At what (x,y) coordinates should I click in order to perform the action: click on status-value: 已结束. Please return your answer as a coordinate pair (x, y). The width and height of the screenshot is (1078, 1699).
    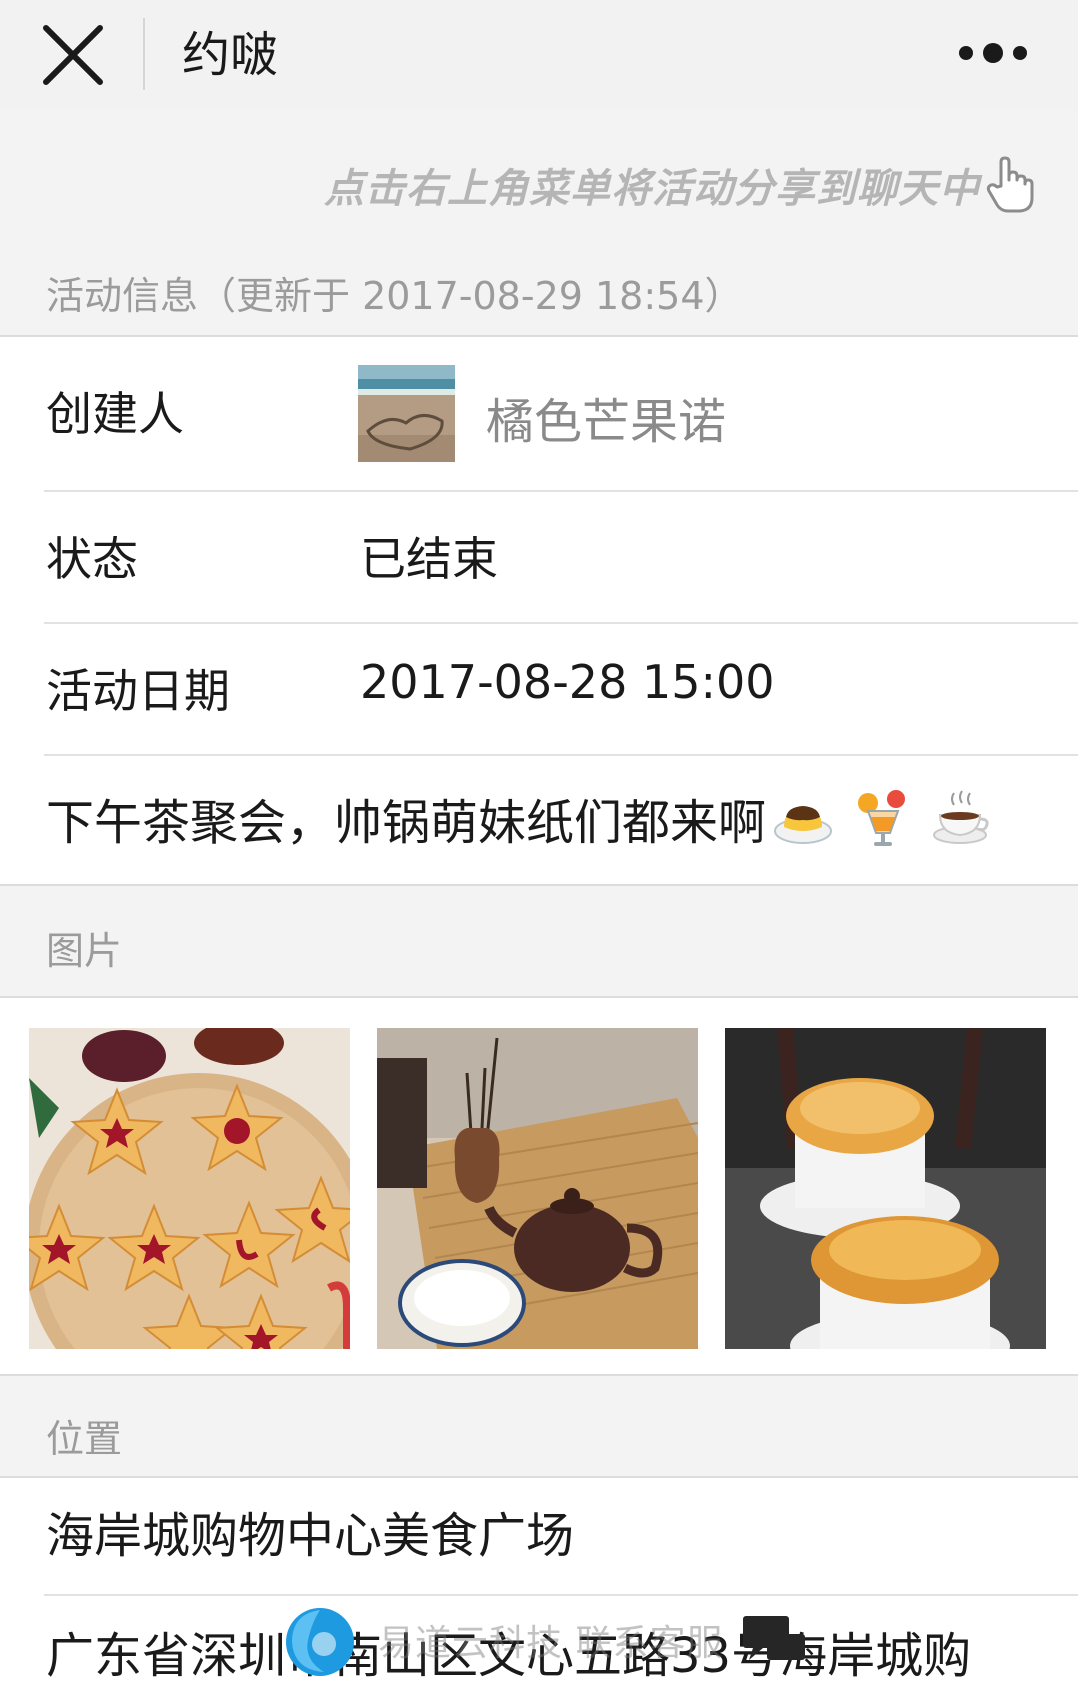
    Looking at the image, I should click on (429, 559).